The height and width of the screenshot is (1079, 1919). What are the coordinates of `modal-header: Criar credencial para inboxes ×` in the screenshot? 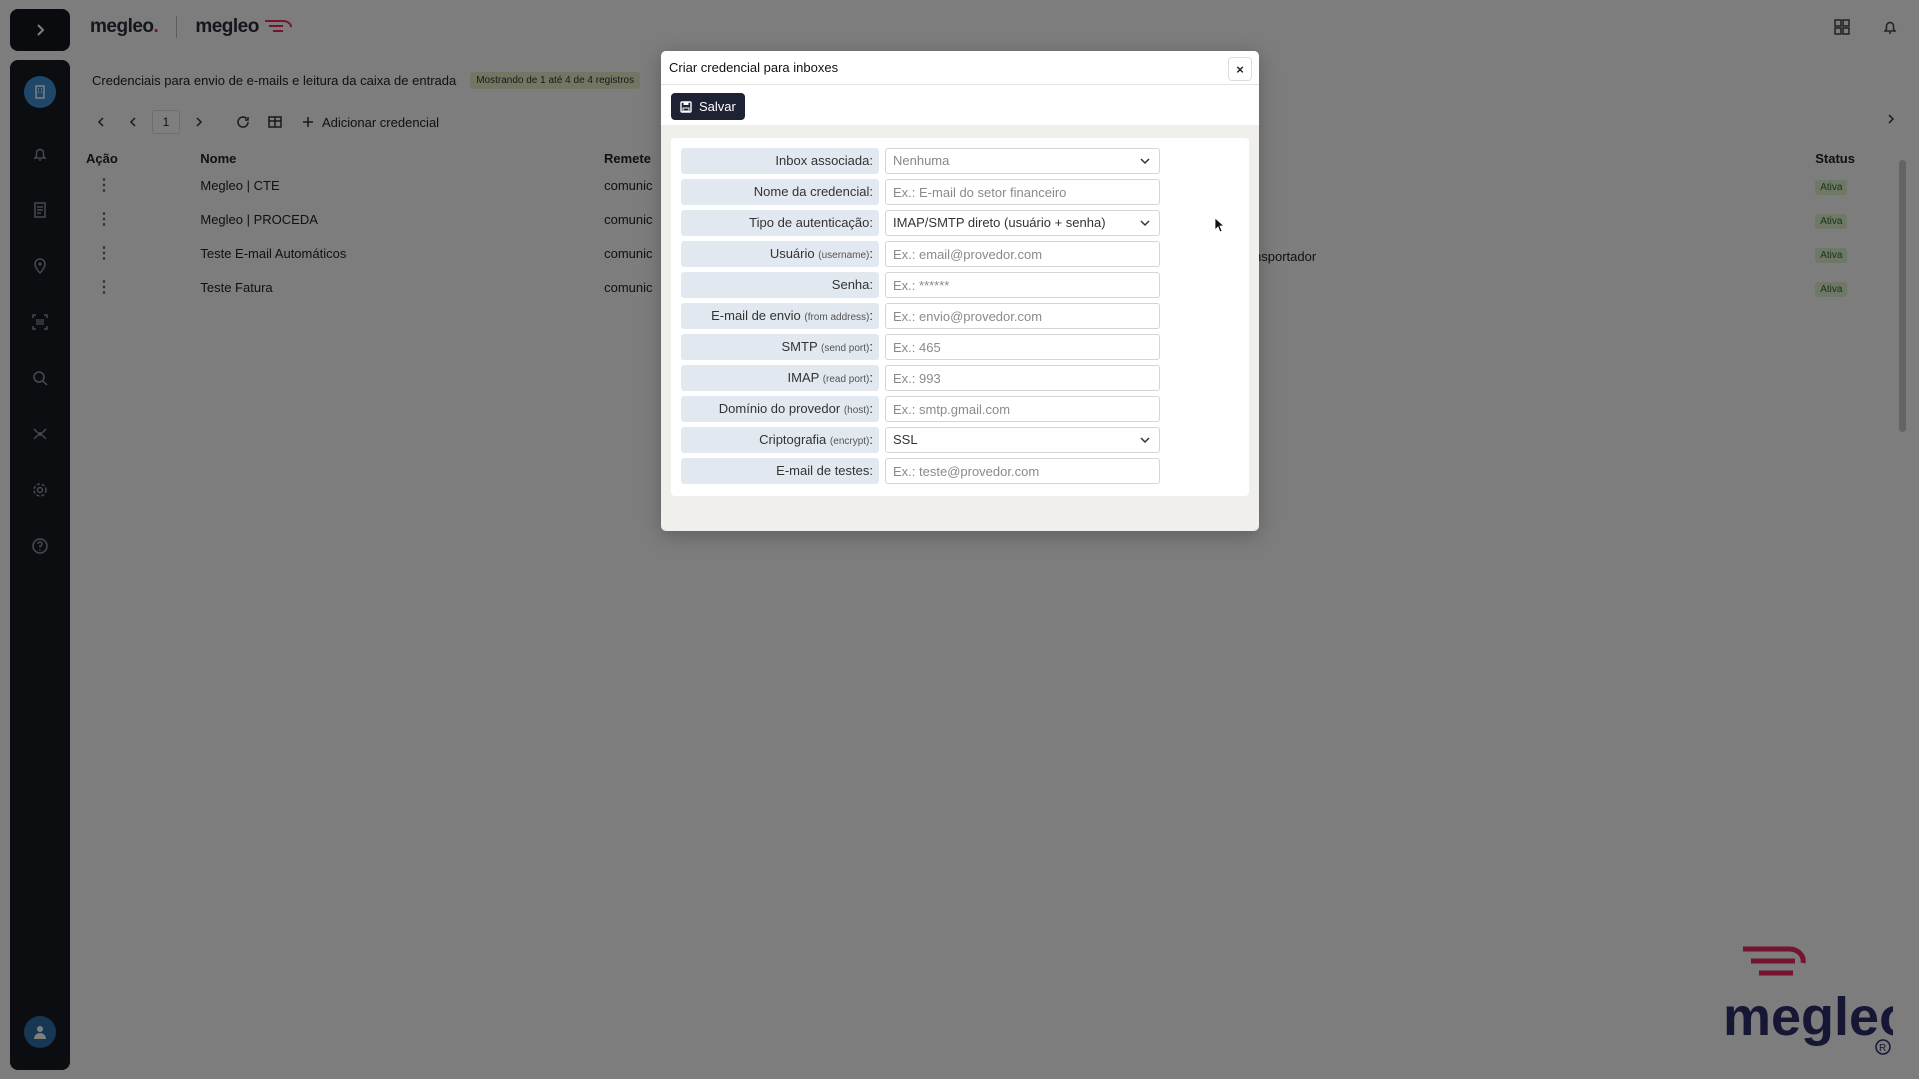 It's located at (960, 68).